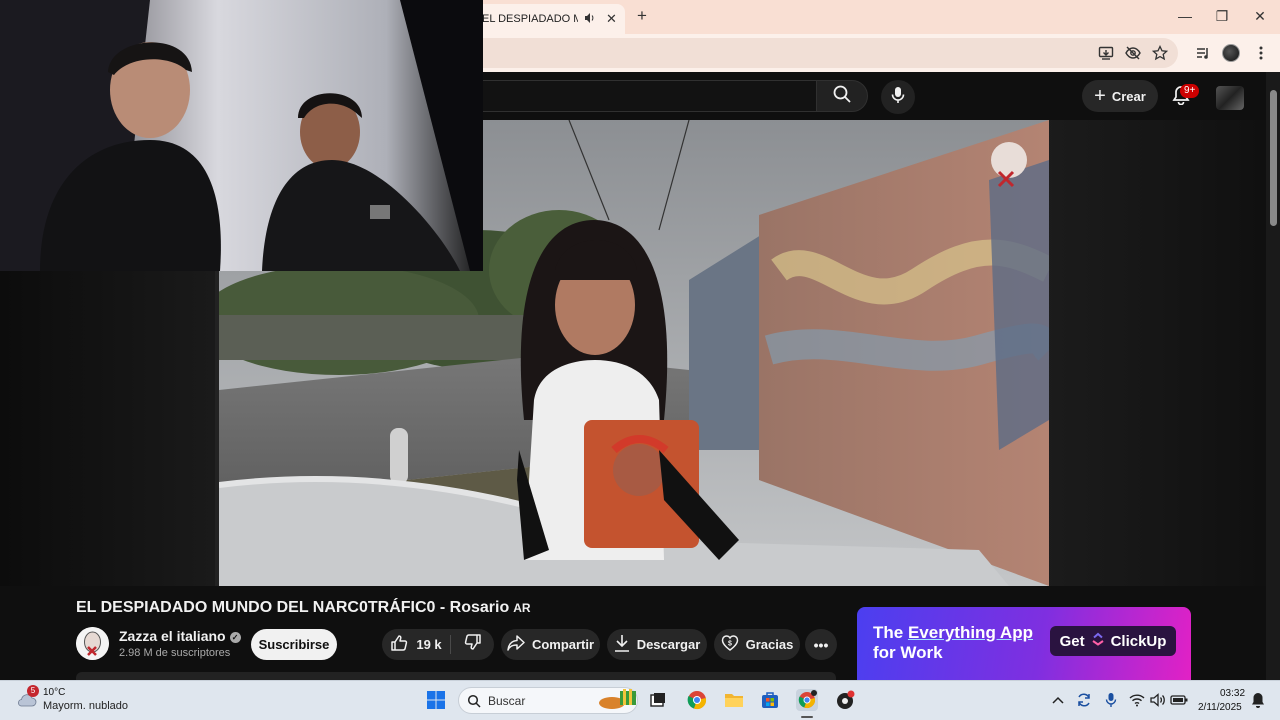 The height and width of the screenshot is (720, 1280). What do you see at coordinates (734, 700) in the screenshot?
I see `folder-icon` at bounding box center [734, 700].